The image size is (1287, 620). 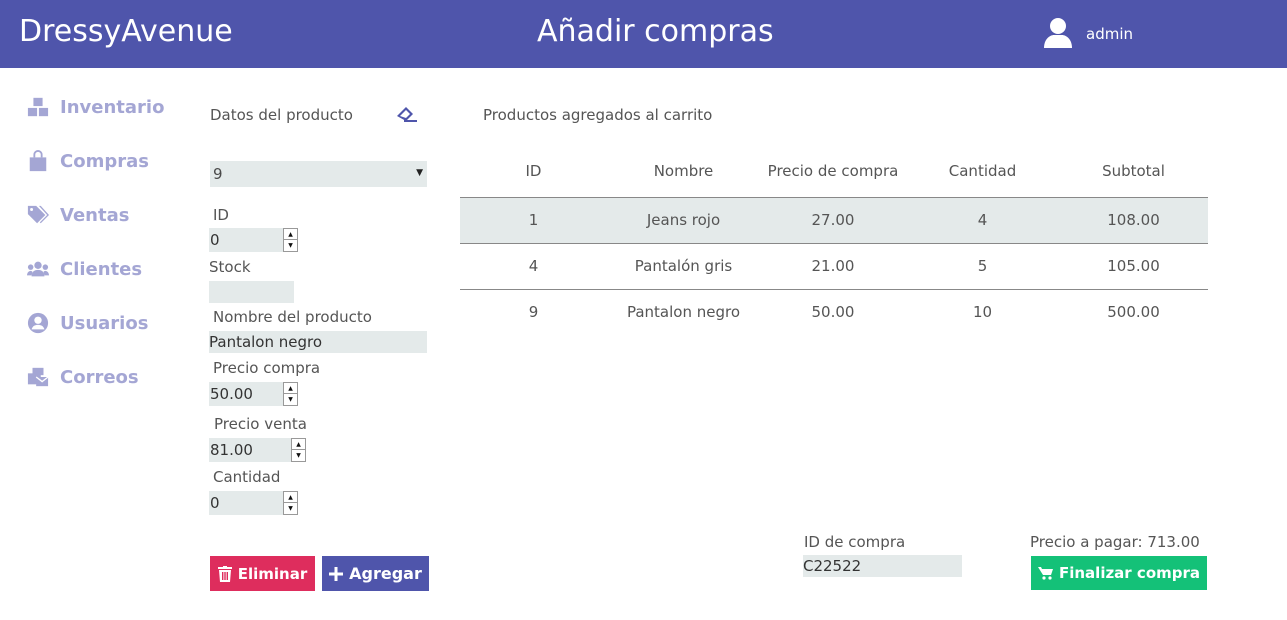 What do you see at coordinates (38, 269) in the screenshot?
I see `users-icon` at bounding box center [38, 269].